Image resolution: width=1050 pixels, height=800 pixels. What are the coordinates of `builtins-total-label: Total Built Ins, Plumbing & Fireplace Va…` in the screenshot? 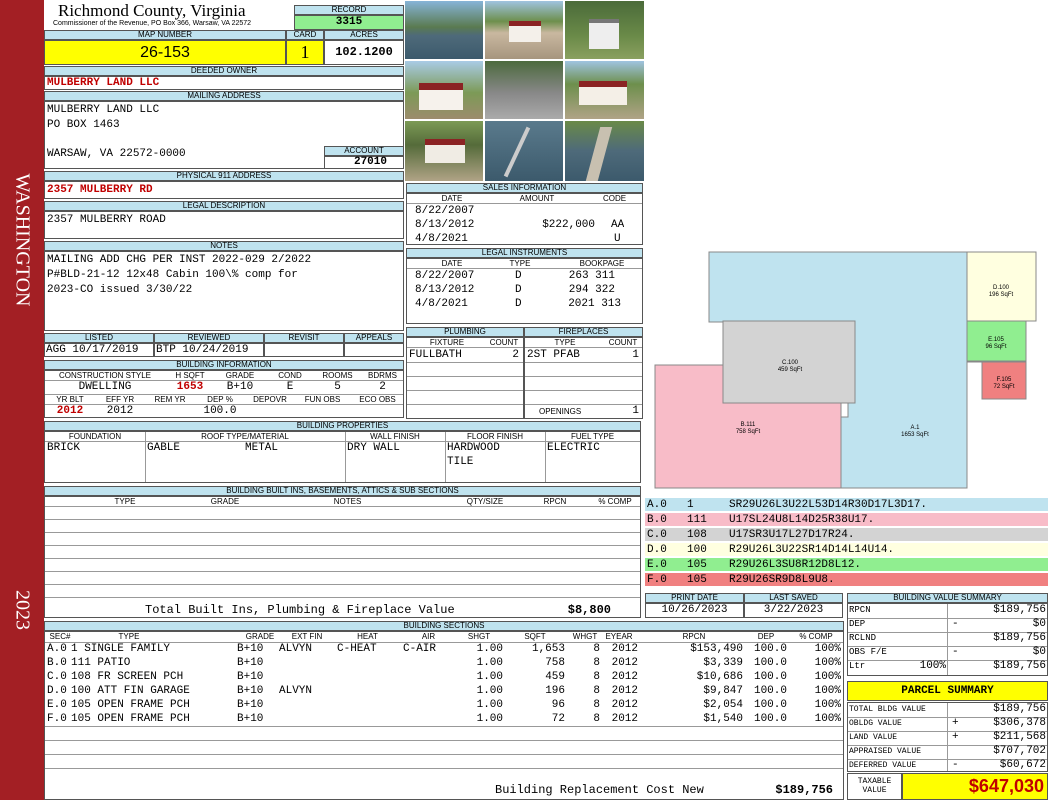 It's located at (300, 610).